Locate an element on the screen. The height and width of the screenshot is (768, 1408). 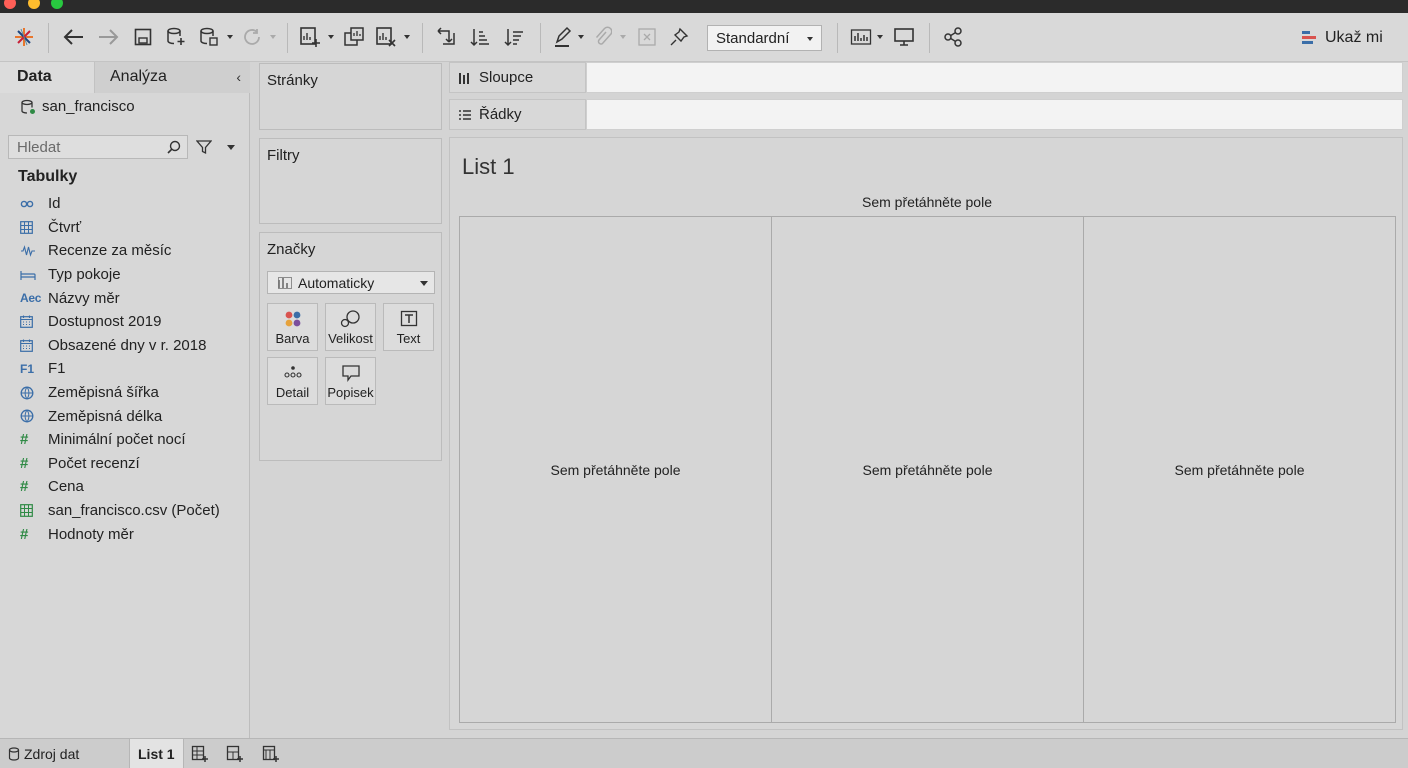
mark-type-select: Automaticky is located at coordinates (351, 282).